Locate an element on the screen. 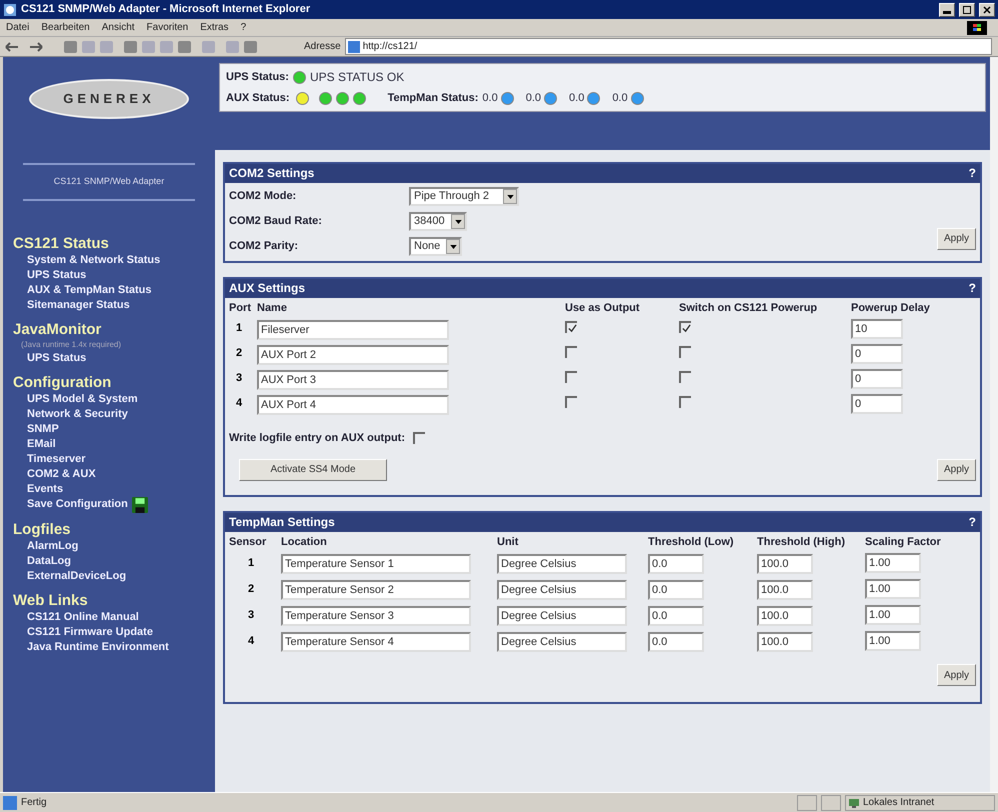 The image size is (998, 812). menu-item: Favoriten is located at coordinates (167, 27).